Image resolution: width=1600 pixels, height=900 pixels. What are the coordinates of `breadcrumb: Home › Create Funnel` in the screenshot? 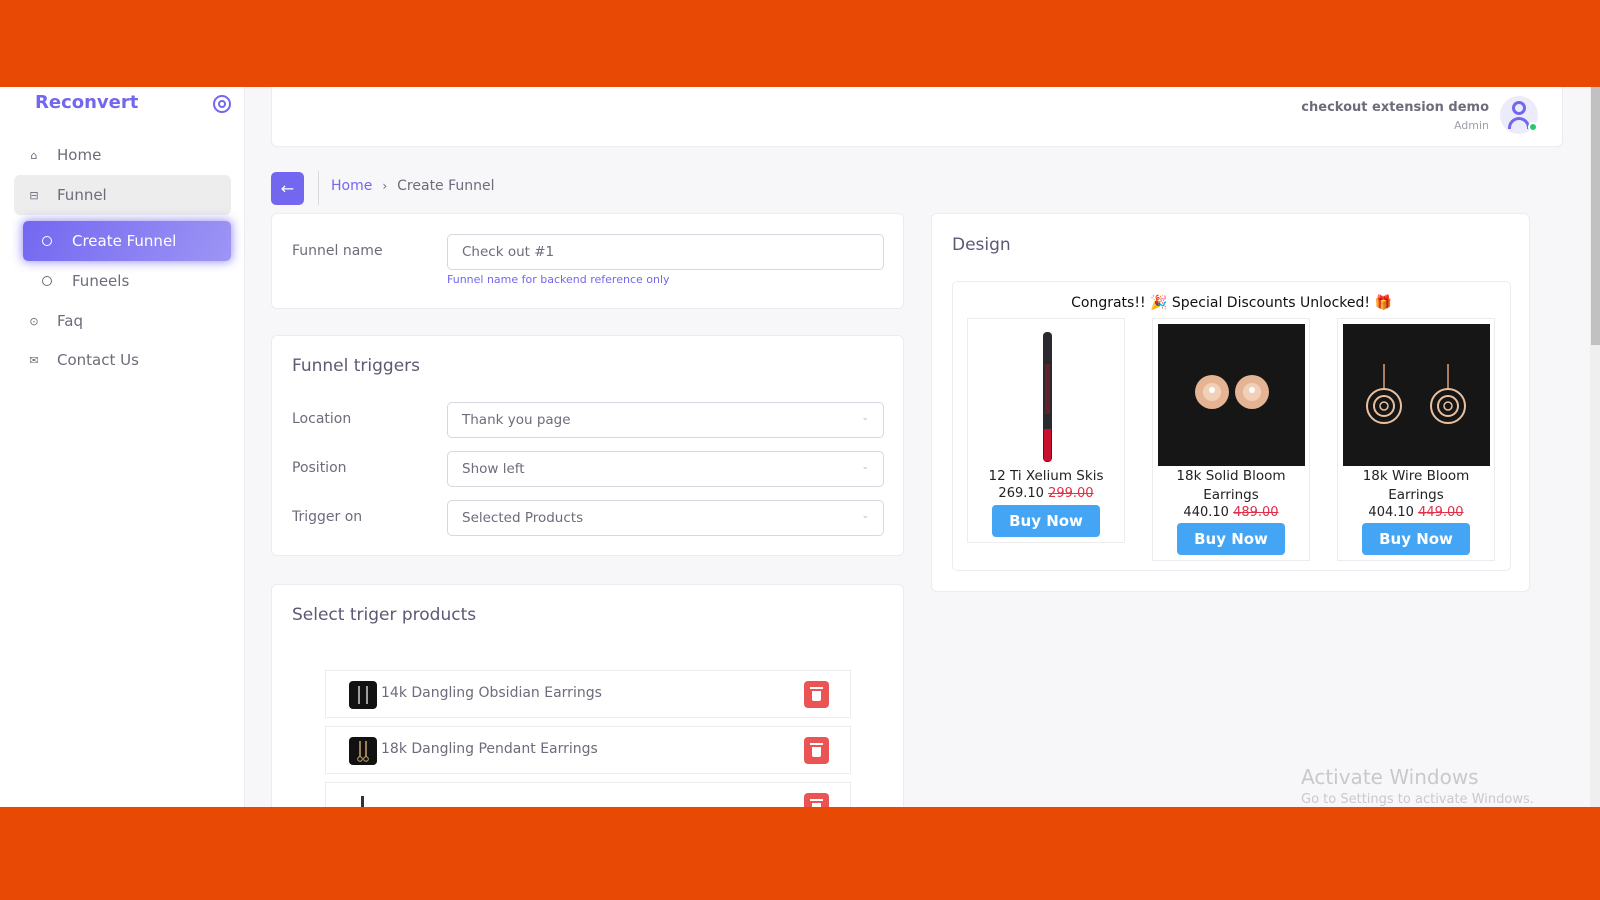 It's located at (413, 186).